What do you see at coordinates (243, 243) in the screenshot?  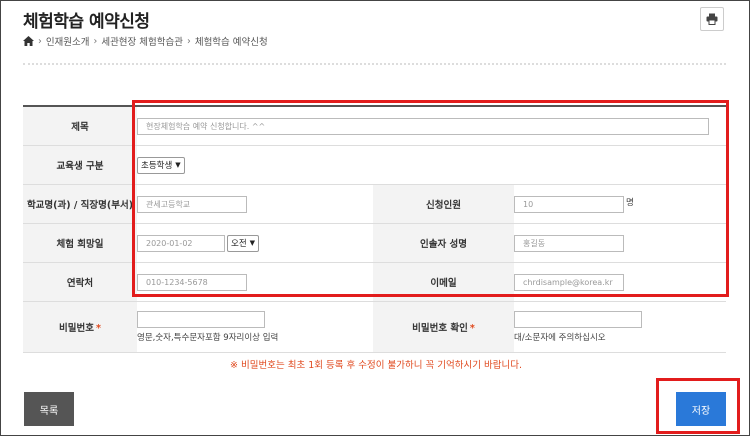 I see `time-select: 오전 ▼` at bounding box center [243, 243].